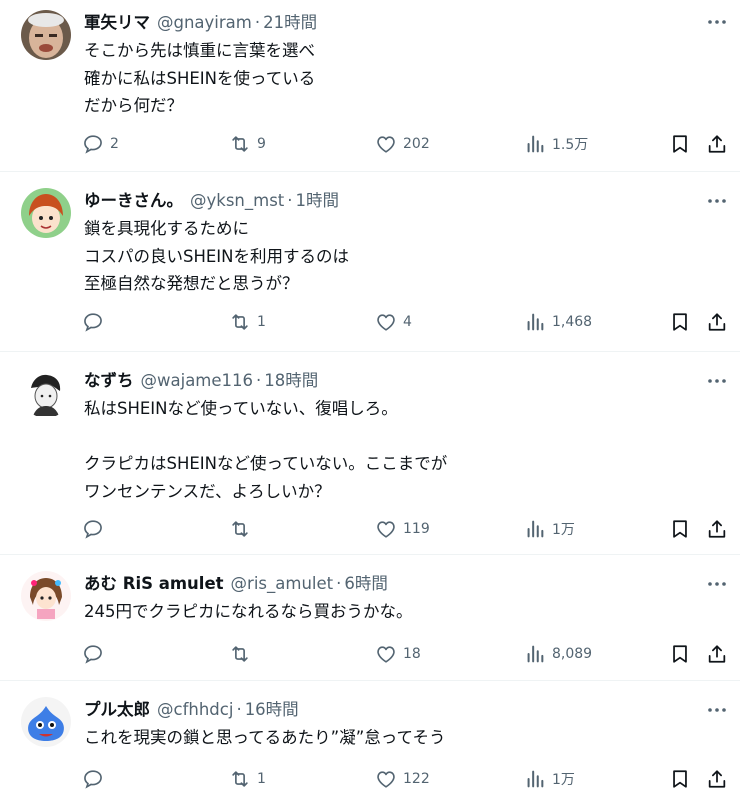 The height and width of the screenshot is (795, 740). What do you see at coordinates (197, 381) in the screenshot?
I see `user-handle: @wajame116` at bounding box center [197, 381].